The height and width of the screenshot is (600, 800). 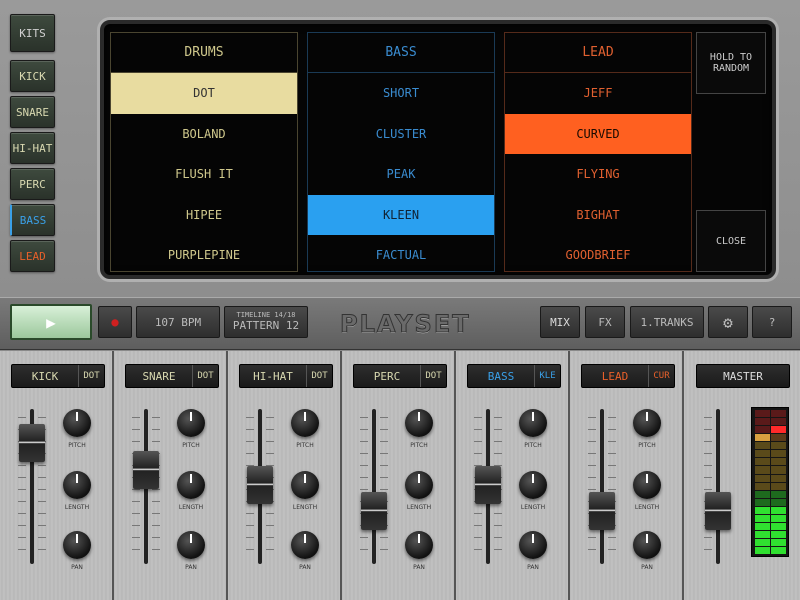 I want to click on channel-name-button: BASS KLE, so click(x=514, y=376).